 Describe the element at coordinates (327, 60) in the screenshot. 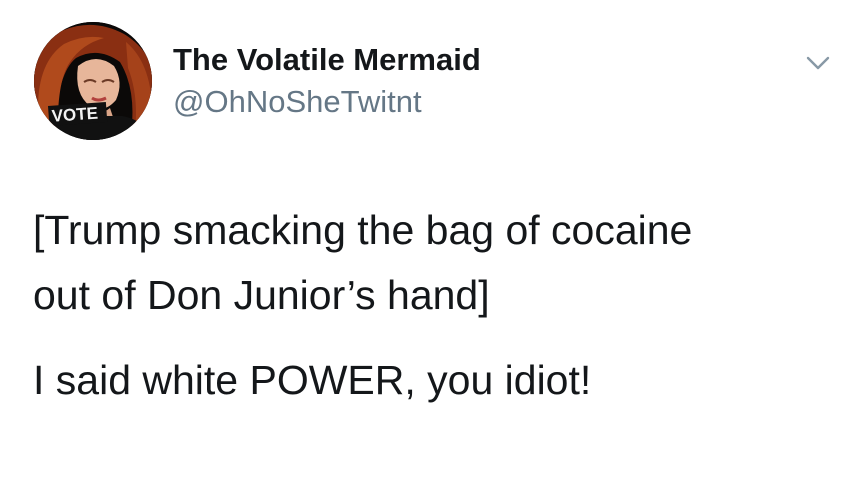

I see `display-name: The Volatile Mermaid` at that location.